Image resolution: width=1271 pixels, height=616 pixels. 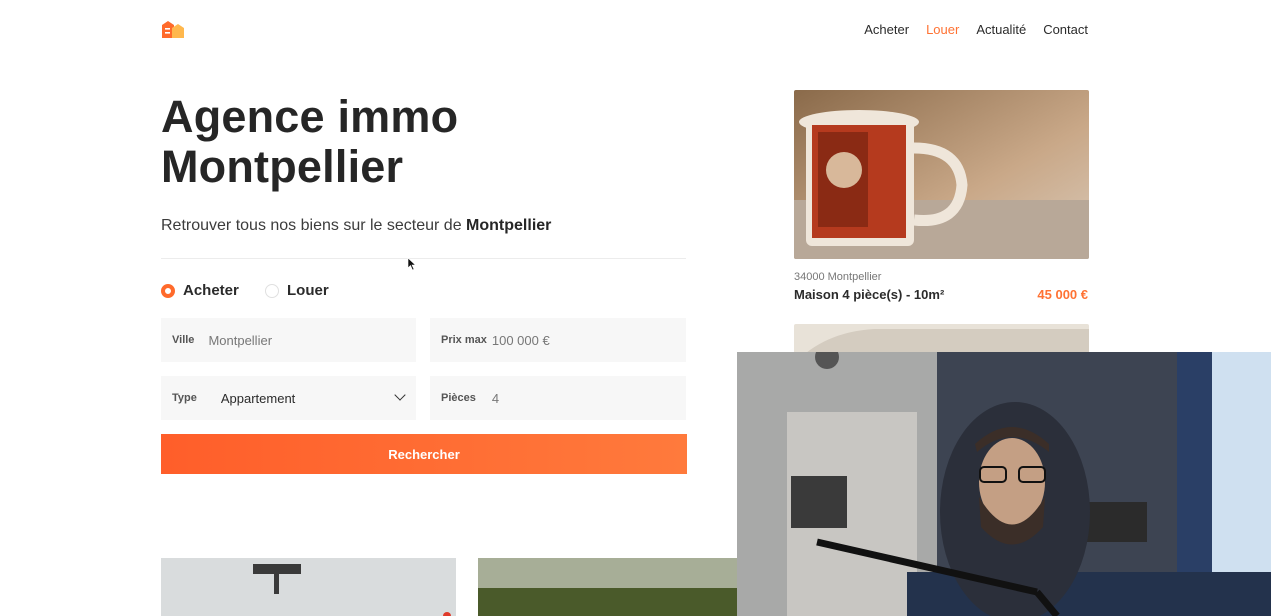 I want to click on radio-acheter-label: Acheter, so click(x=211, y=290).